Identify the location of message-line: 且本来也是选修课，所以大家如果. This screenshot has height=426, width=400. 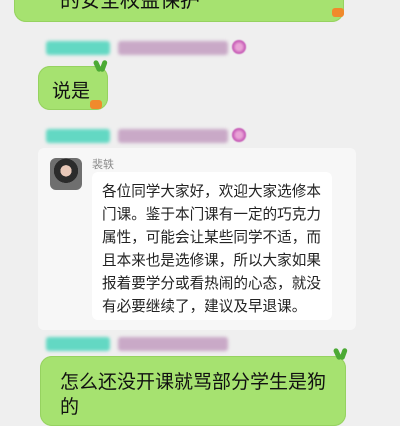
(211, 260).